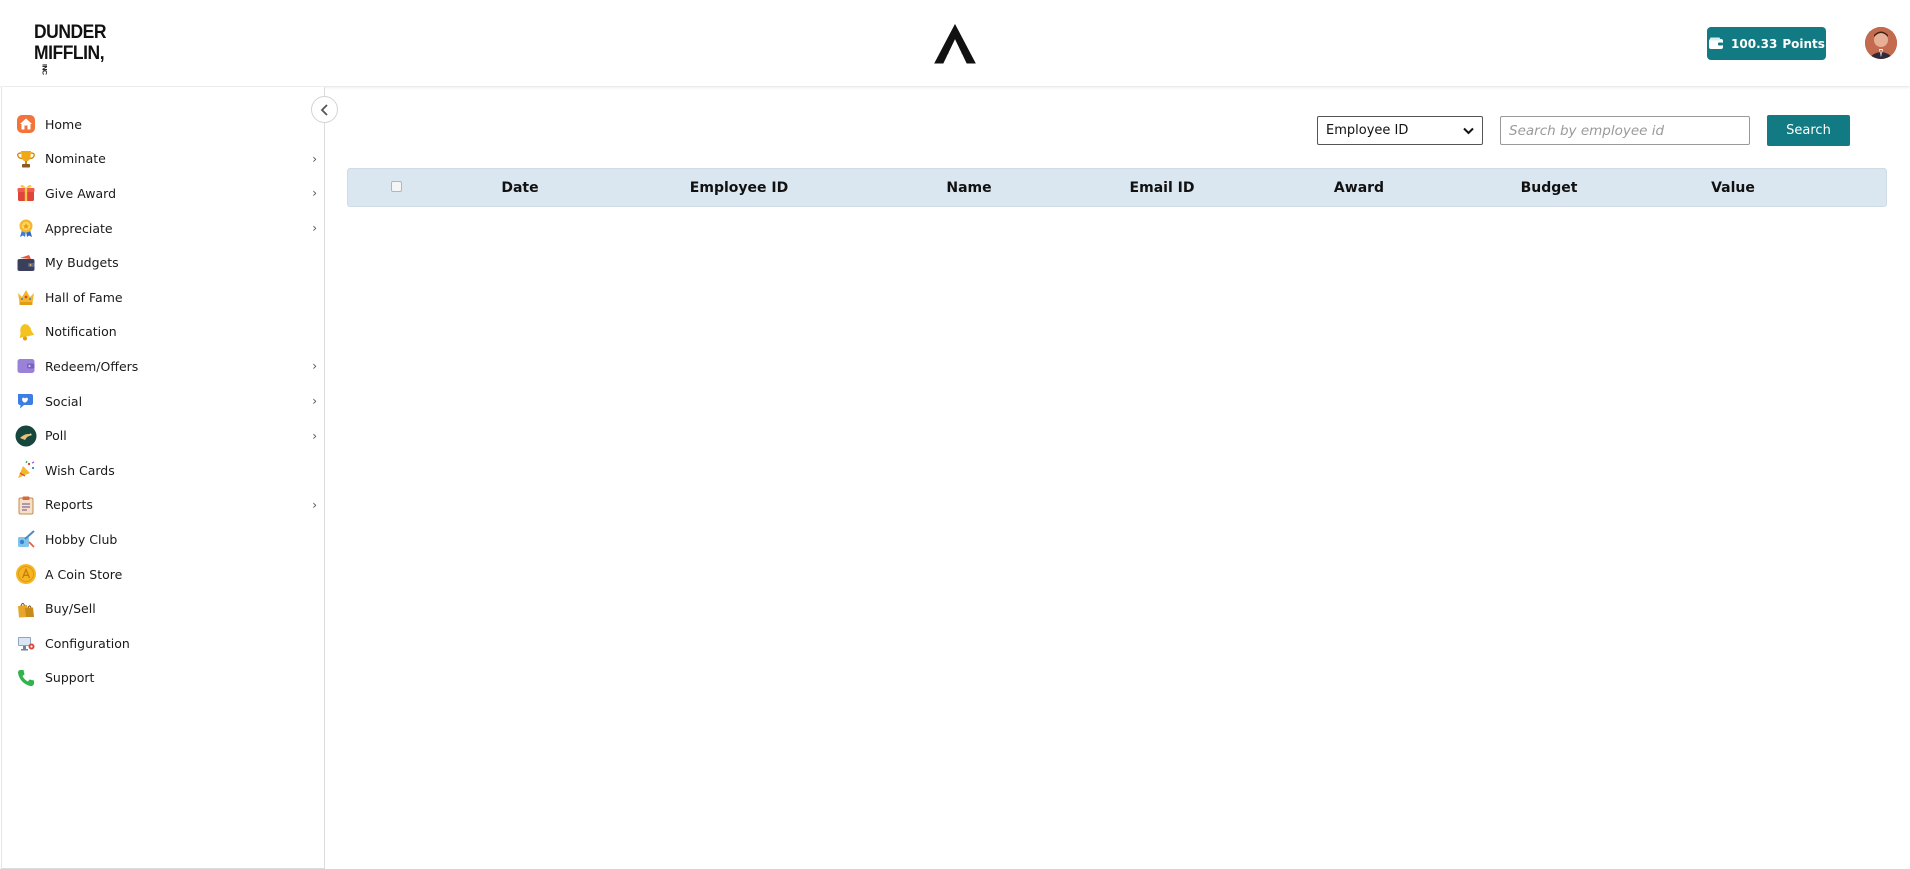 The width and height of the screenshot is (1910, 869). What do you see at coordinates (26, 609) in the screenshot?
I see `shopping-bags-icon` at bounding box center [26, 609].